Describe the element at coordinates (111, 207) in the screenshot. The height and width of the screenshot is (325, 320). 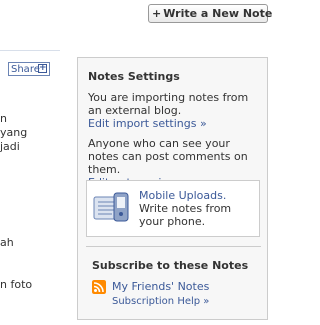
I see `mobile-uploads-icon` at that location.